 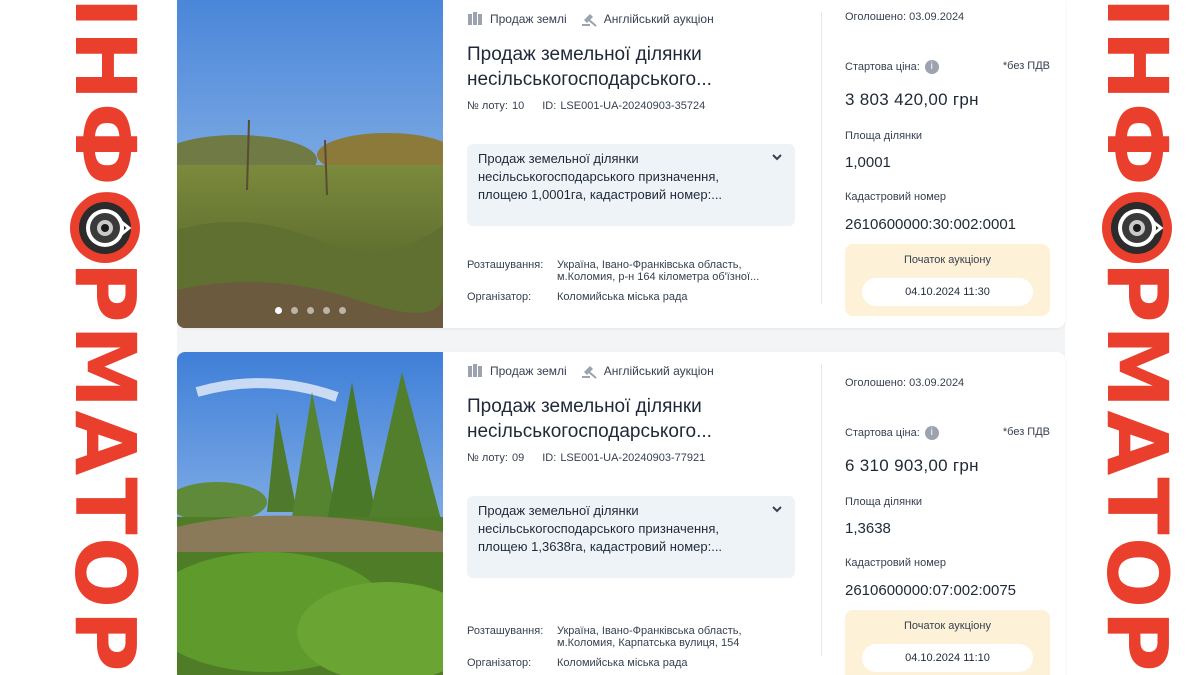 I want to click on id-value: LSE001-UA-20240903-35724, so click(x=633, y=106).